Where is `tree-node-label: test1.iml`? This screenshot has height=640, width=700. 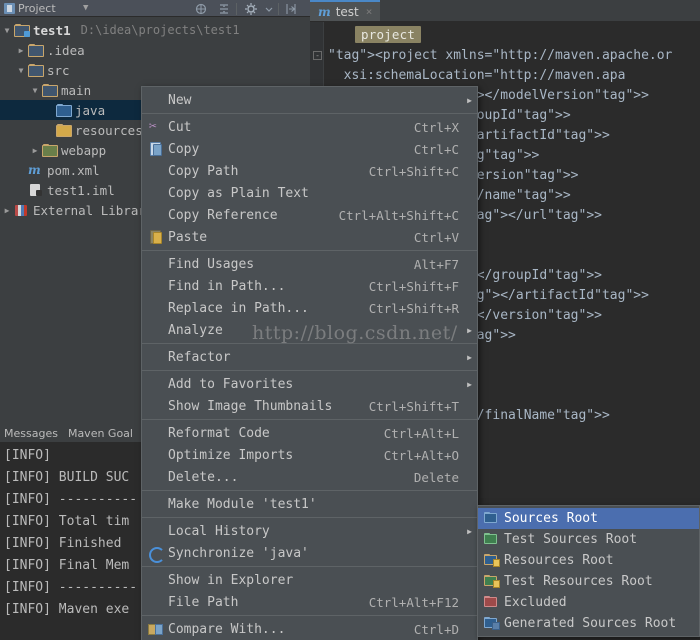 tree-node-label: test1.iml is located at coordinates (81, 190).